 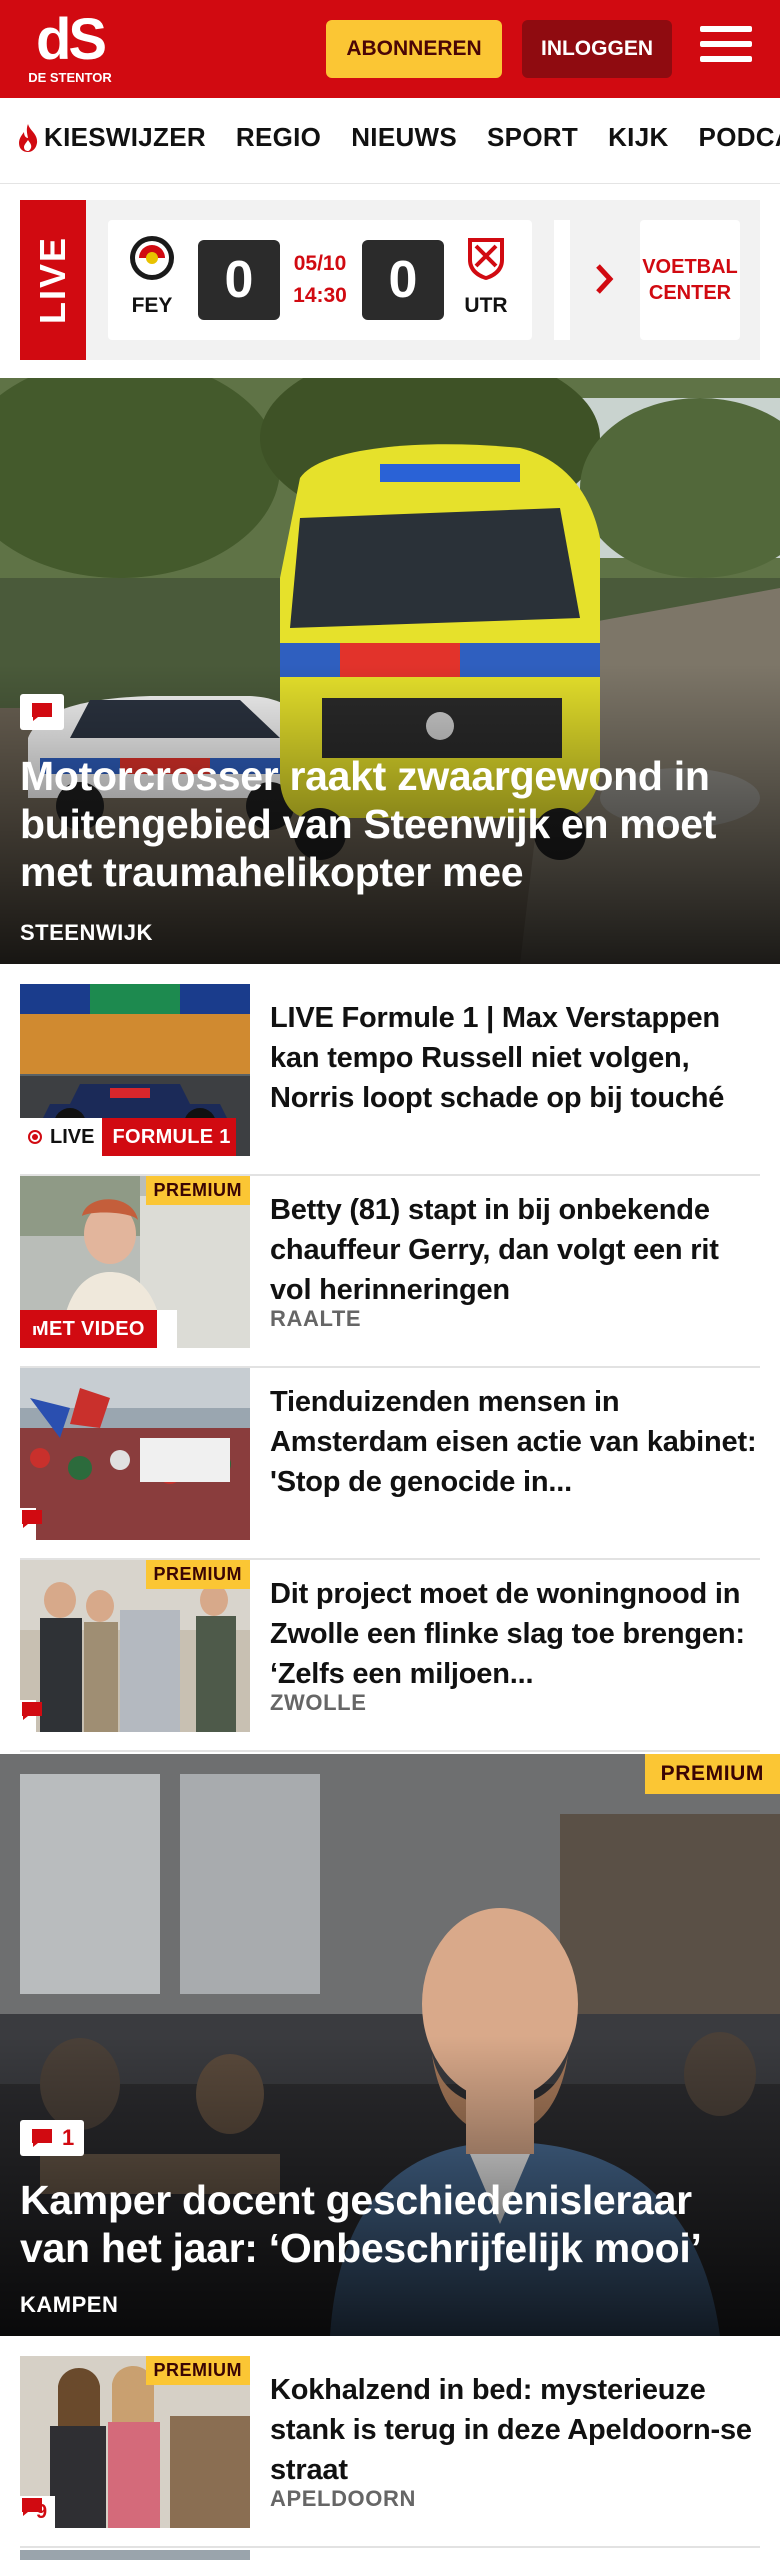 I want to click on nav-item-sport: SPORT, so click(x=532, y=137).